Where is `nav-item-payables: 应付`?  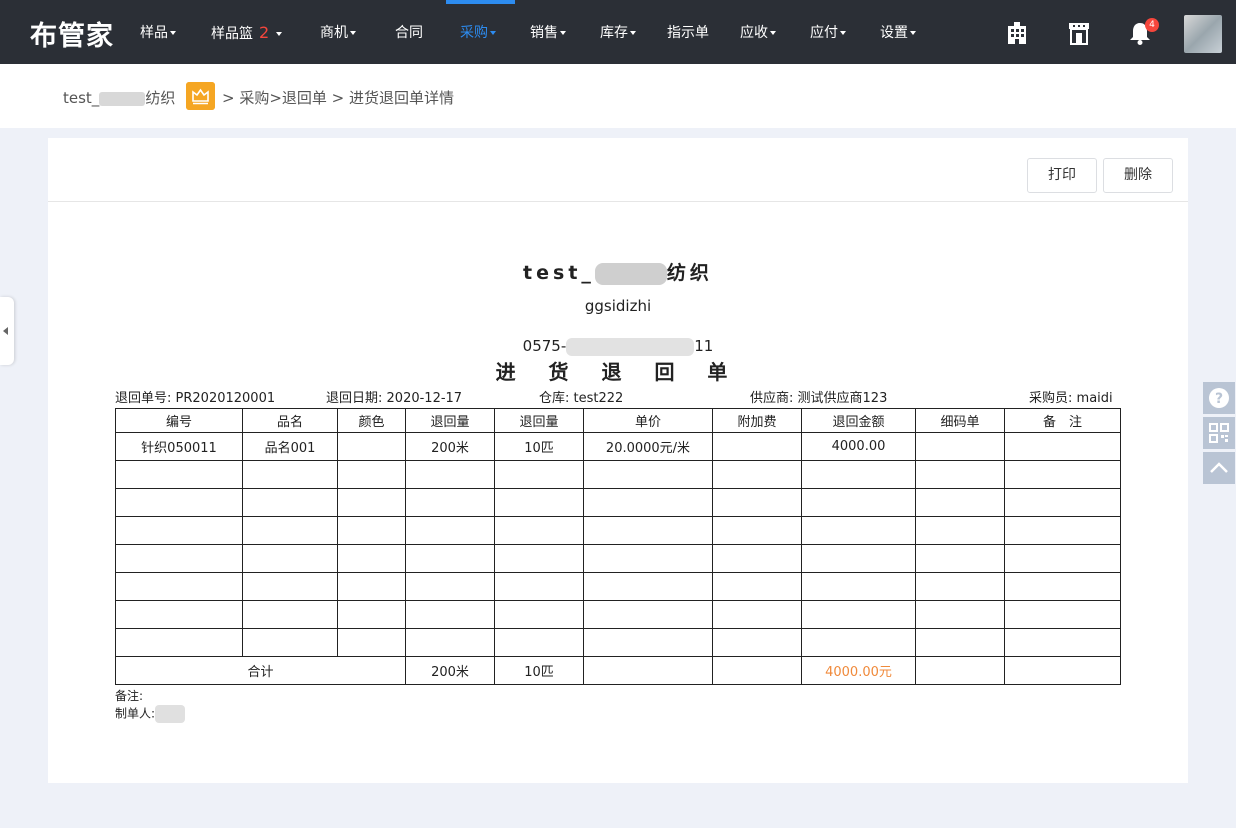
nav-item-payables: 应付 is located at coordinates (828, 32).